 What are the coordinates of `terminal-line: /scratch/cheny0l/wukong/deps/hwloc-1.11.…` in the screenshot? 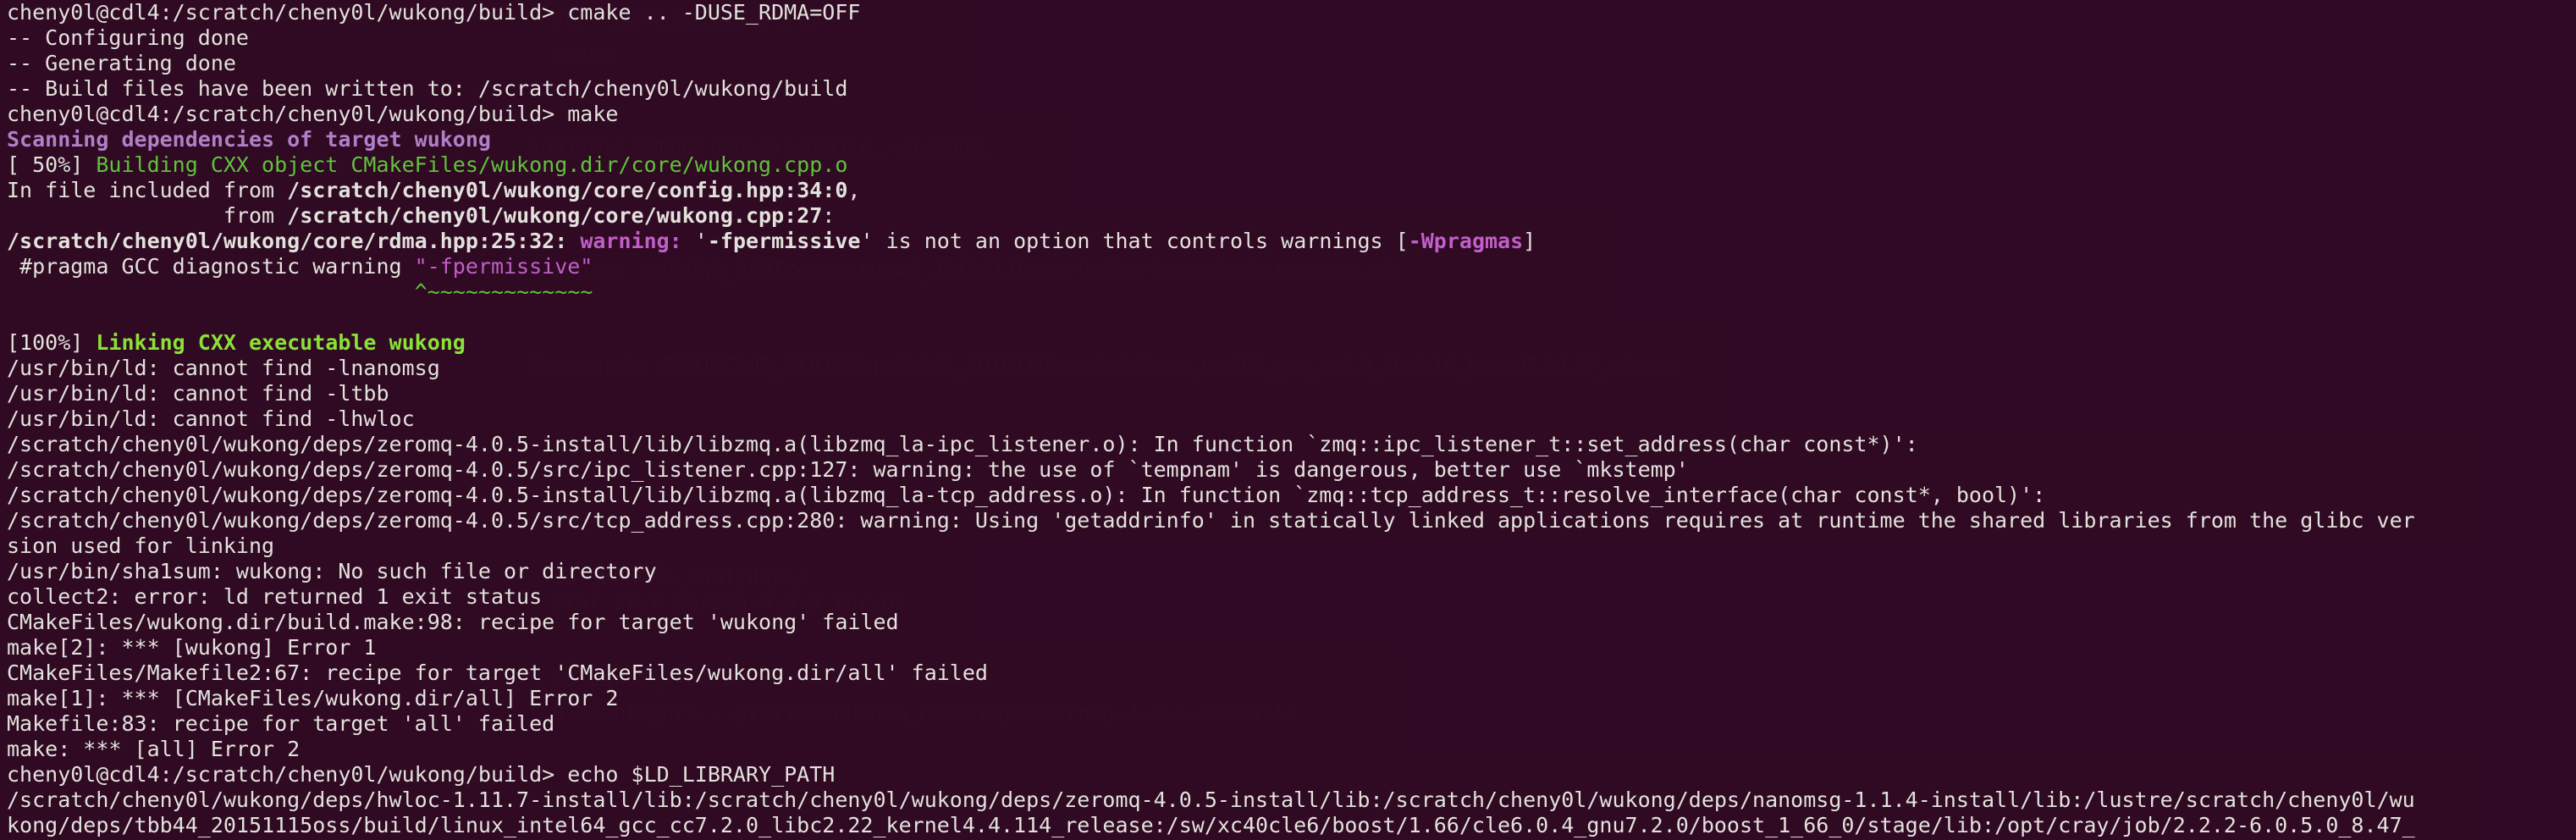 It's located at (1291, 800).